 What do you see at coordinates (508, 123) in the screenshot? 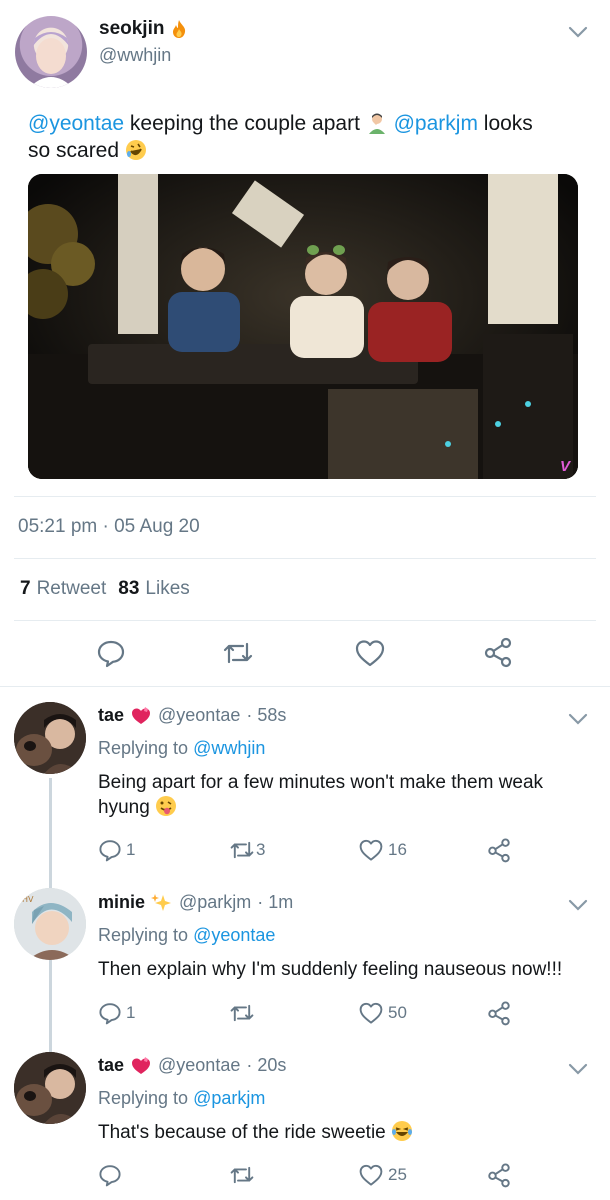
I see `tweet-text-part: looks` at bounding box center [508, 123].